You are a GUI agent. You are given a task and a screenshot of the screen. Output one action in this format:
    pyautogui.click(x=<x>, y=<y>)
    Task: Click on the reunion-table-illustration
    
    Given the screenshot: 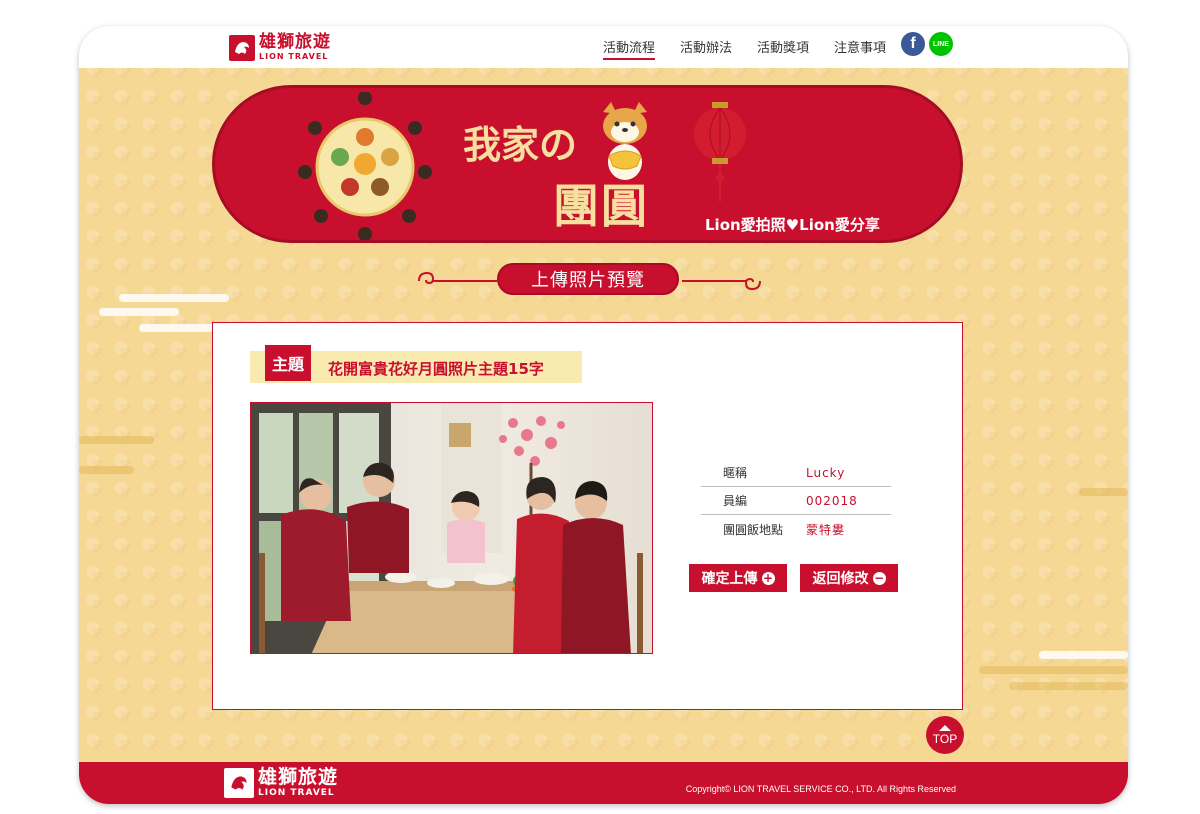 What is the action you would take?
    pyautogui.click(x=365, y=166)
    